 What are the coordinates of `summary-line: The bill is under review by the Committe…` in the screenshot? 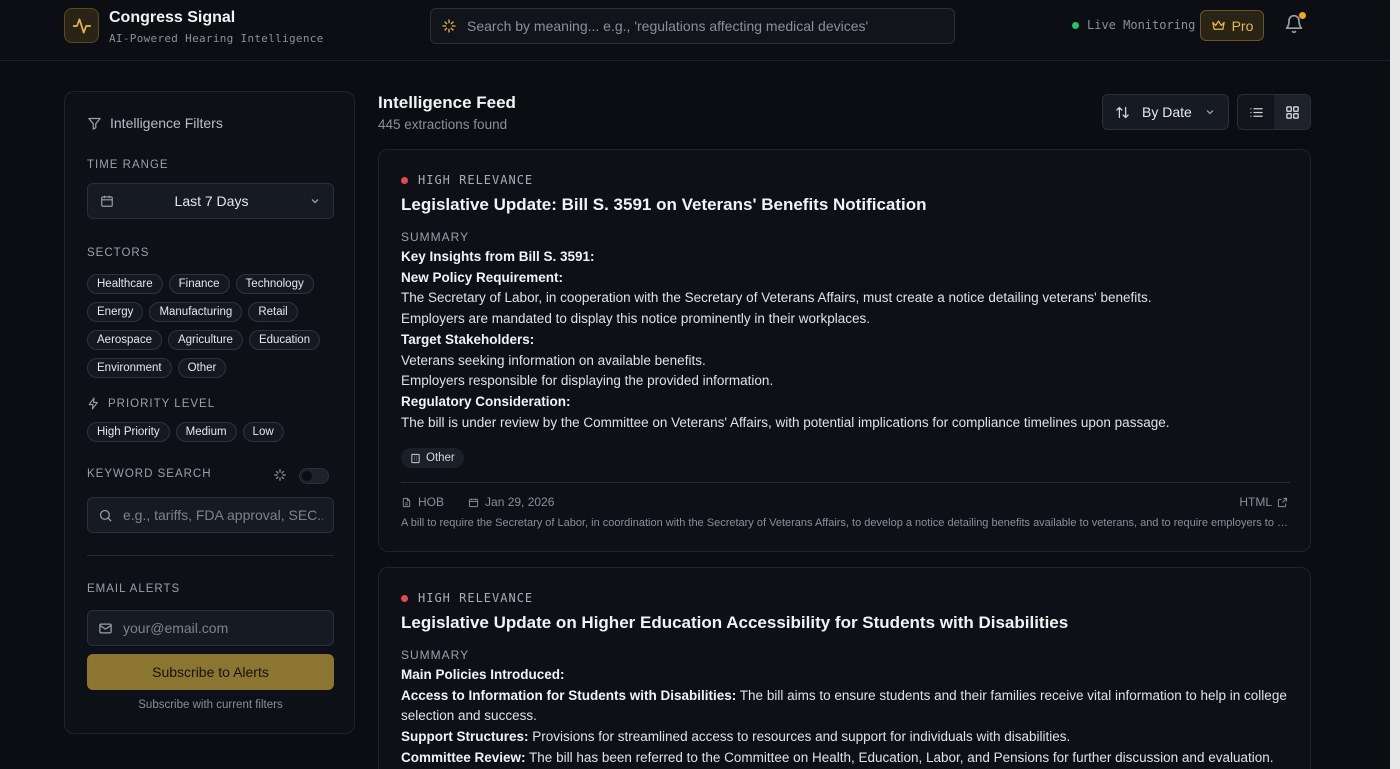 It's located at (785, 422).